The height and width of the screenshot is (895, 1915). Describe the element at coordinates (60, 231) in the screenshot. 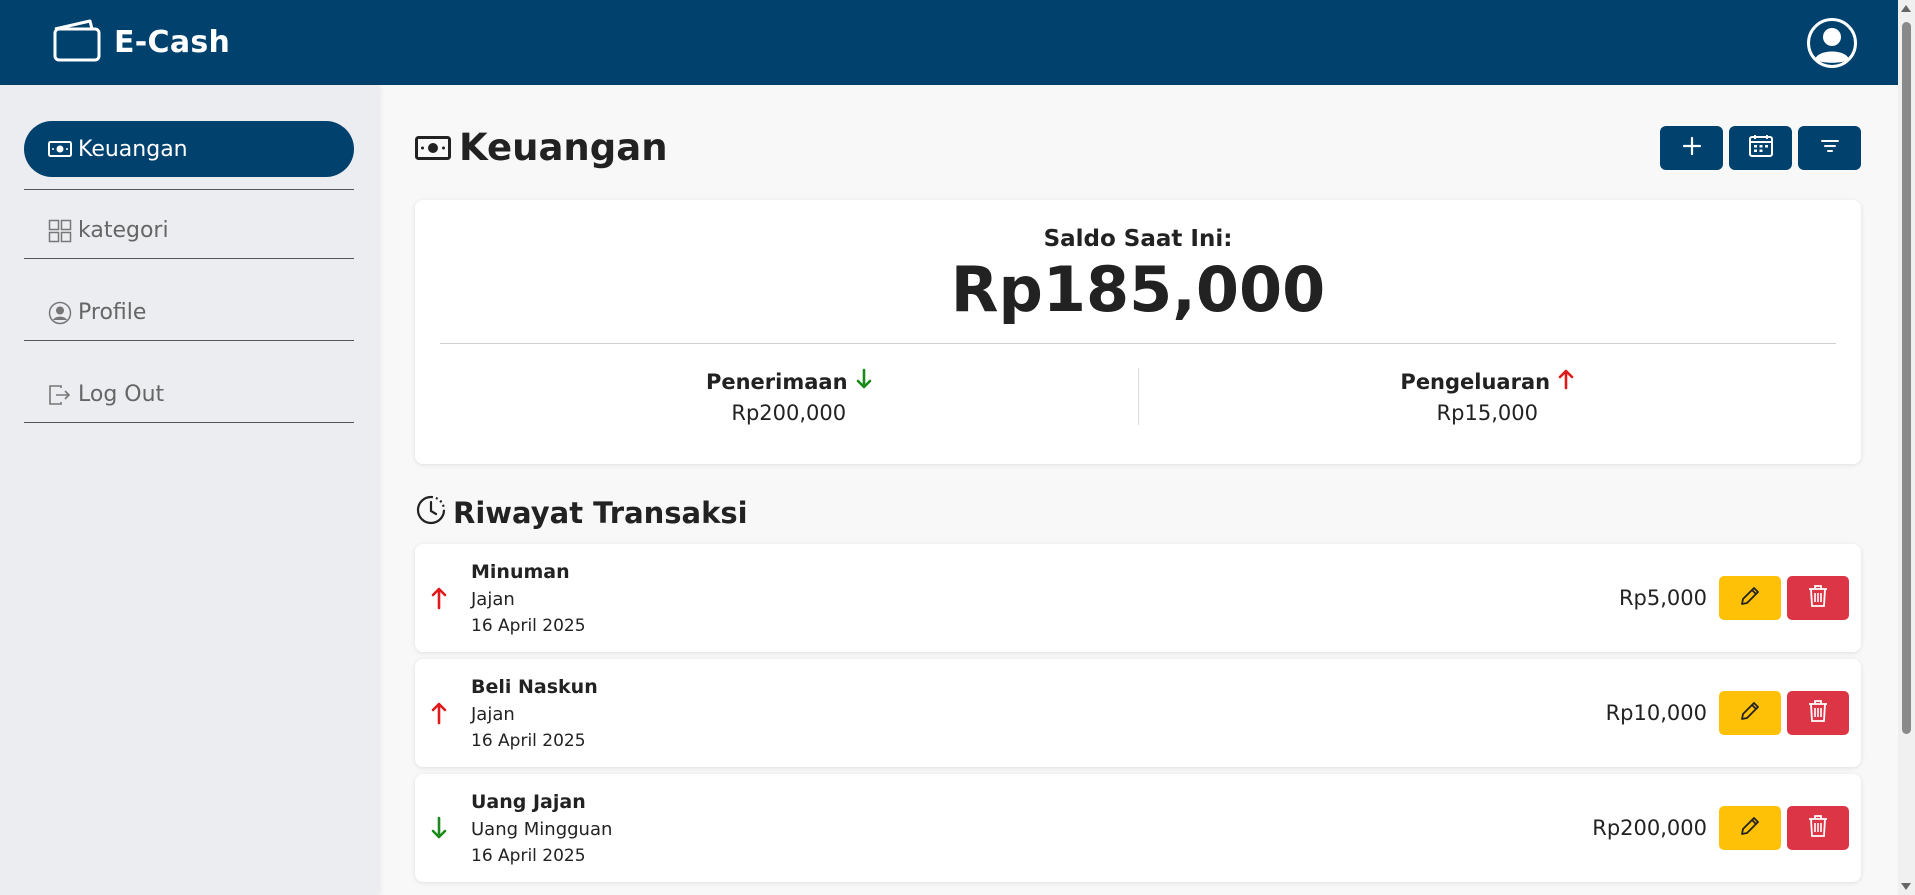

I see `grid-icon` at that location.